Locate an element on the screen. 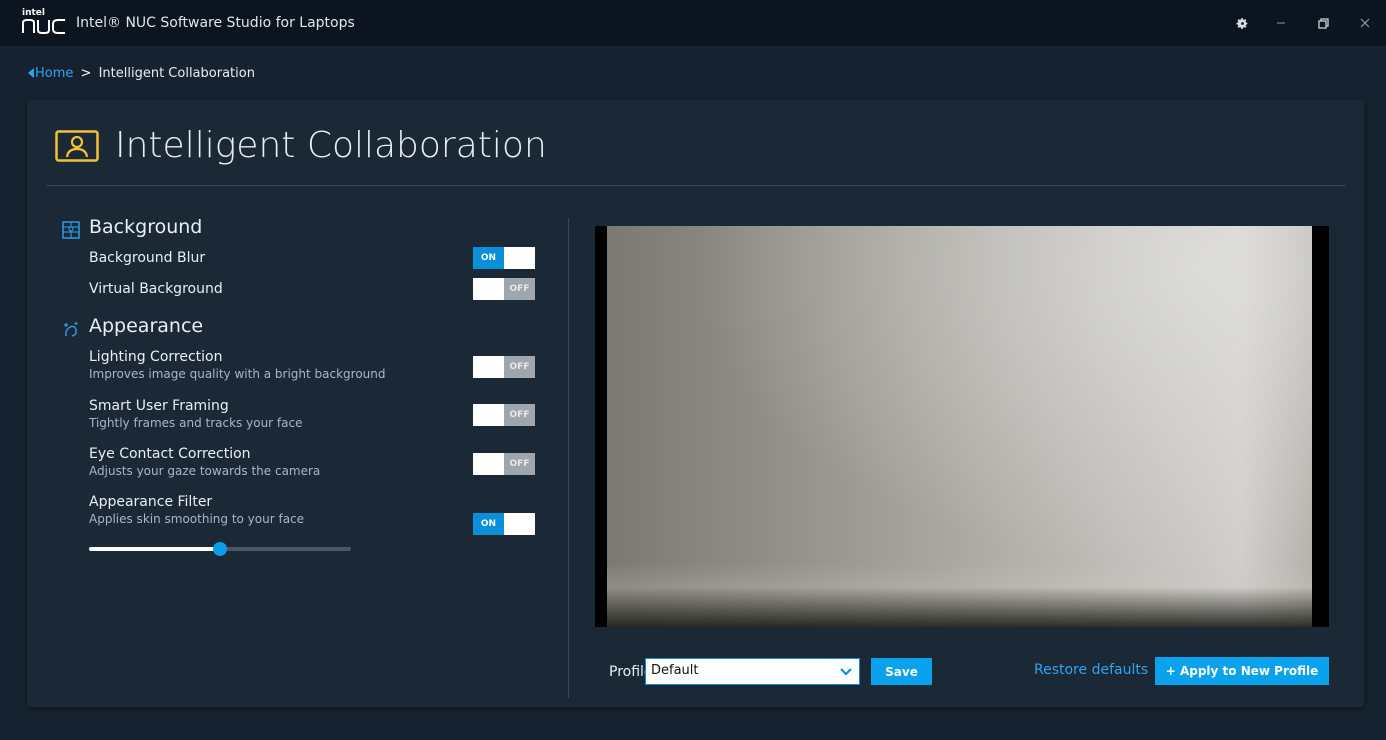  slider-fill is located at coordinates (154, 549).